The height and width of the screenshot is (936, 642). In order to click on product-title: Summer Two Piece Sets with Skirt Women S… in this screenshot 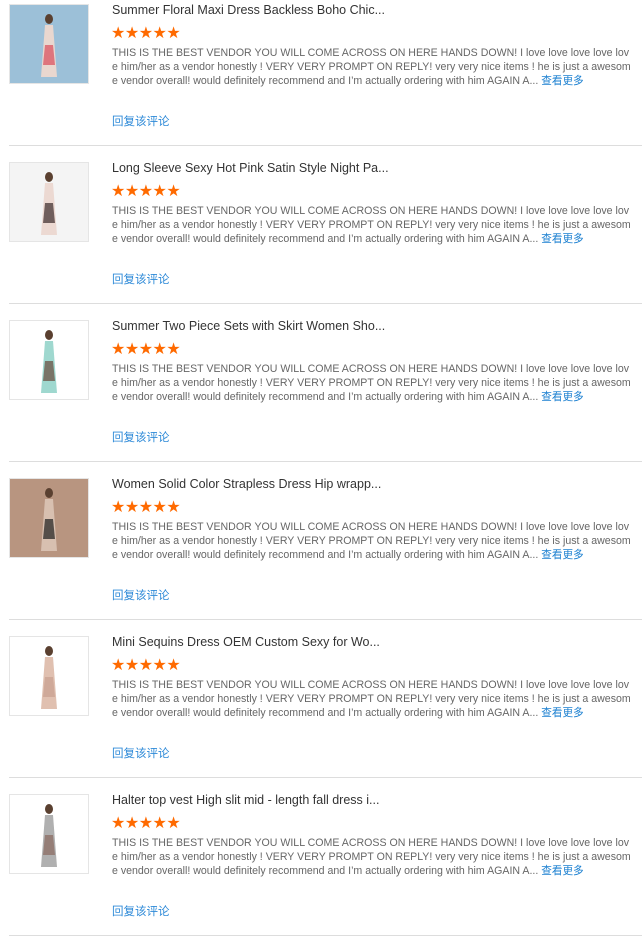, I will do `click(248, 326)`.